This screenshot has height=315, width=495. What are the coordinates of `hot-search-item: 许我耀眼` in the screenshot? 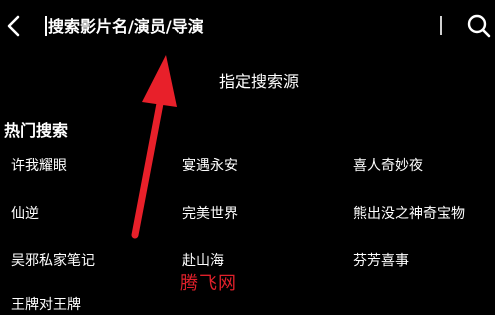 It's located at (39, 165).